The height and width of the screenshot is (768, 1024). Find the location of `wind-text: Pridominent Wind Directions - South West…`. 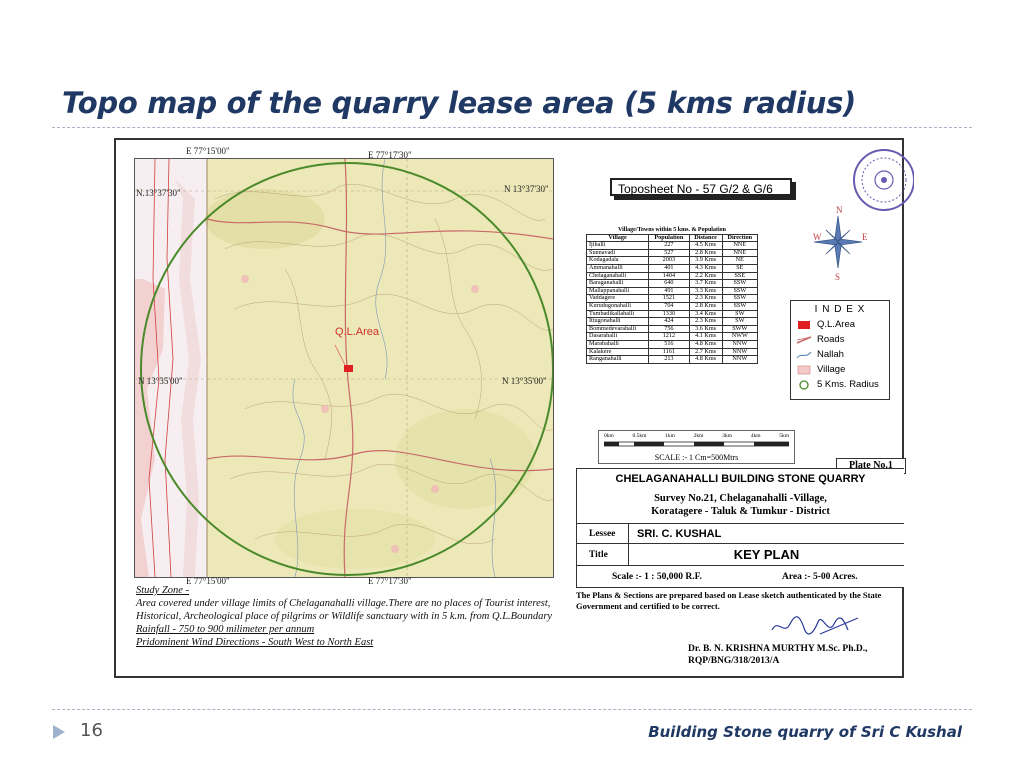

wind-text: Pridominent Wind Directions - South West… is located at coordinates (255, 642).